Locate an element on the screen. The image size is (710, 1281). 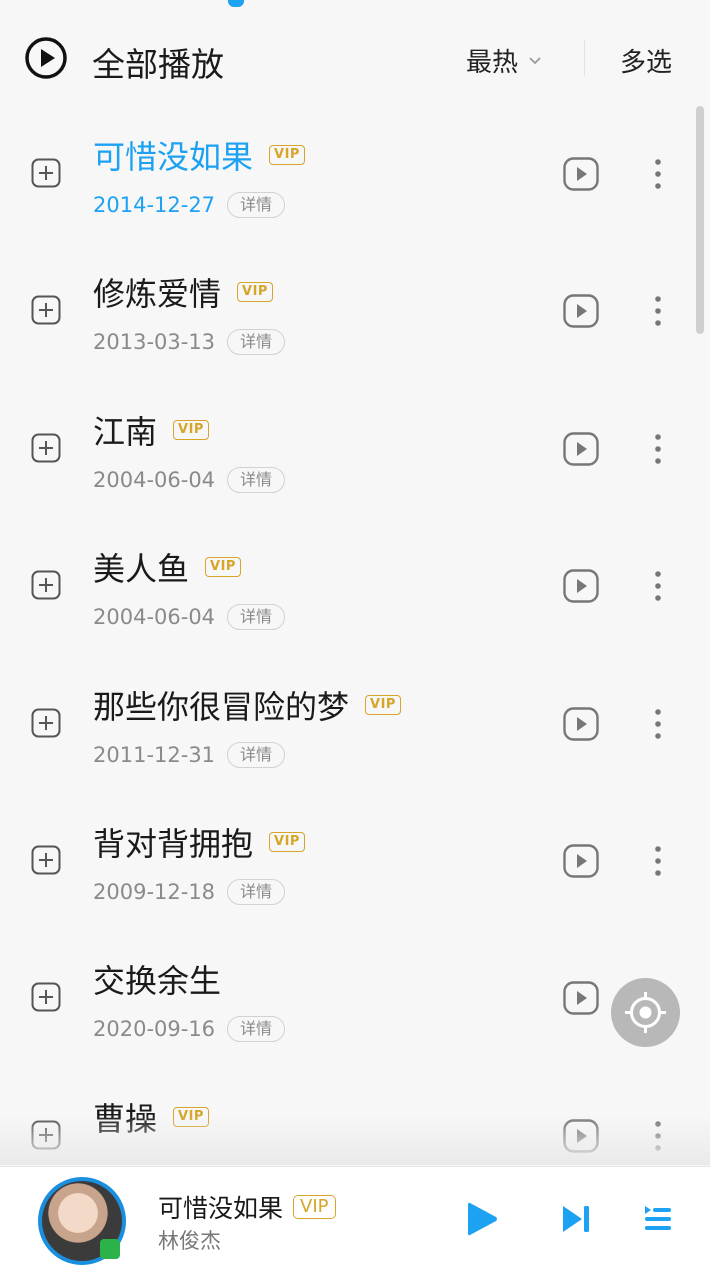
playlist-button is located at coordinates (658, 1219).